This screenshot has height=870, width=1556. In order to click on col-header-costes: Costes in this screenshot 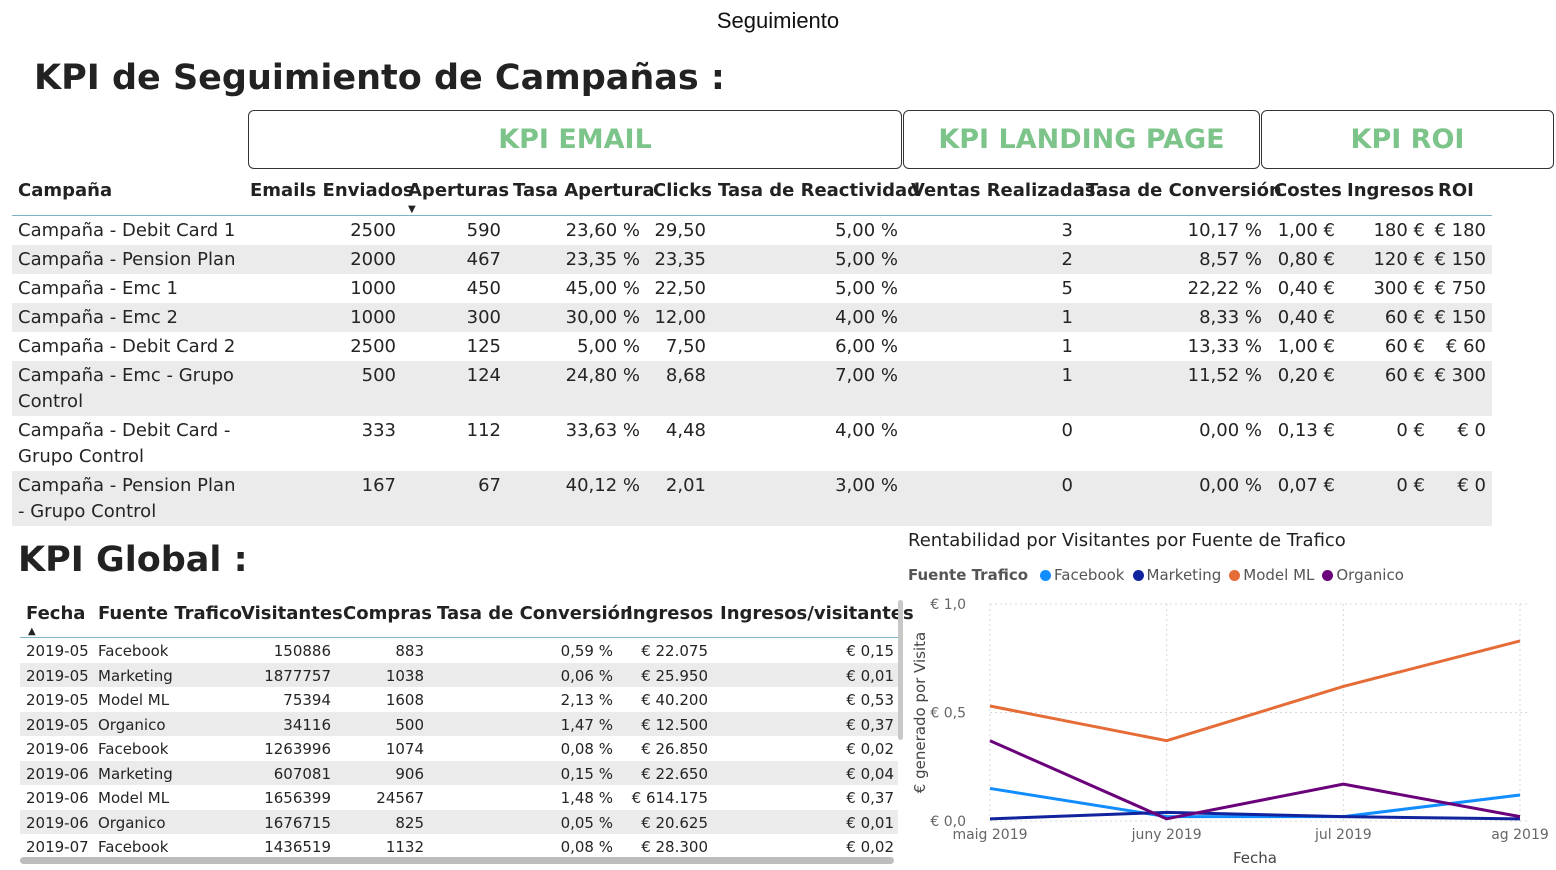, I will do `click(1308, 190)`.